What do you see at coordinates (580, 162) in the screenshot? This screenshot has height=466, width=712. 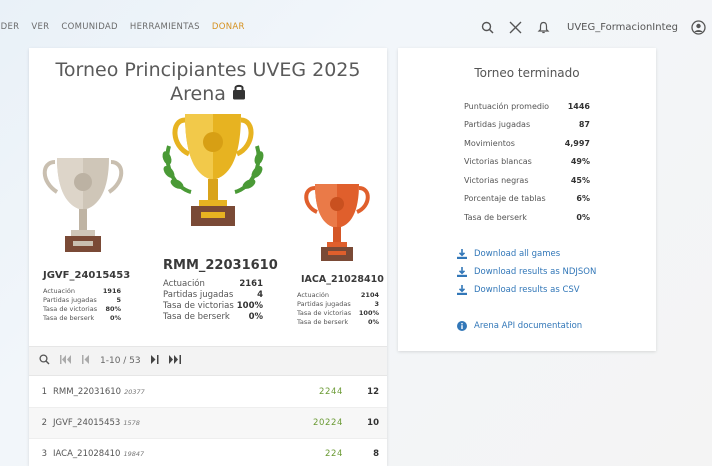 I see `summary-value: 49%` at bounding box center [580, 162].